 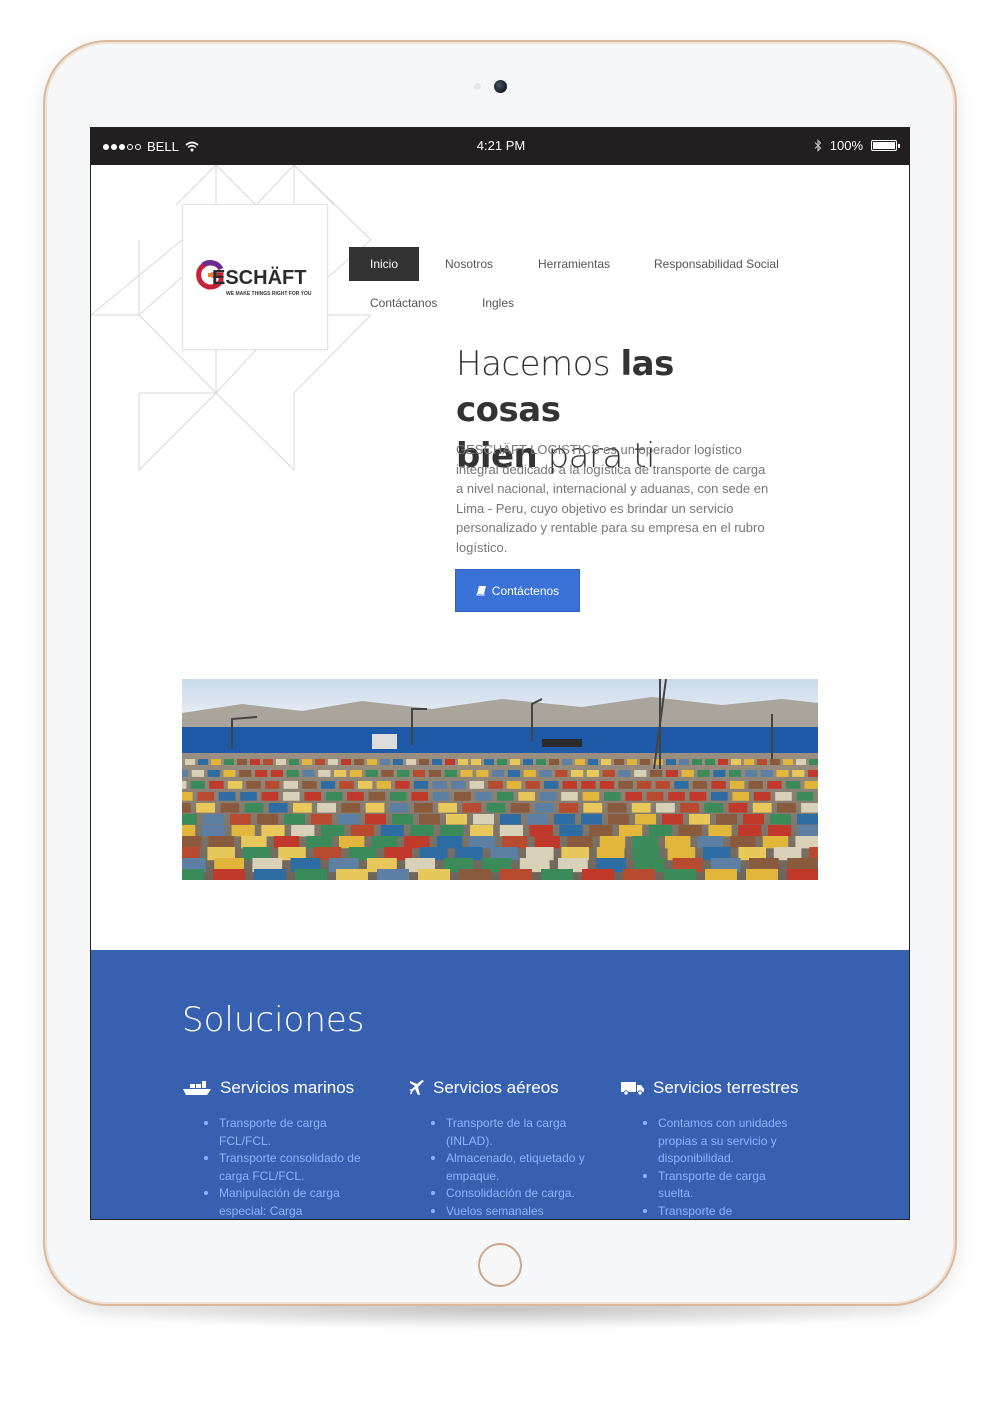 I want to click on list-item: Transporte de carga suelta., so click(x=723, y=1185).